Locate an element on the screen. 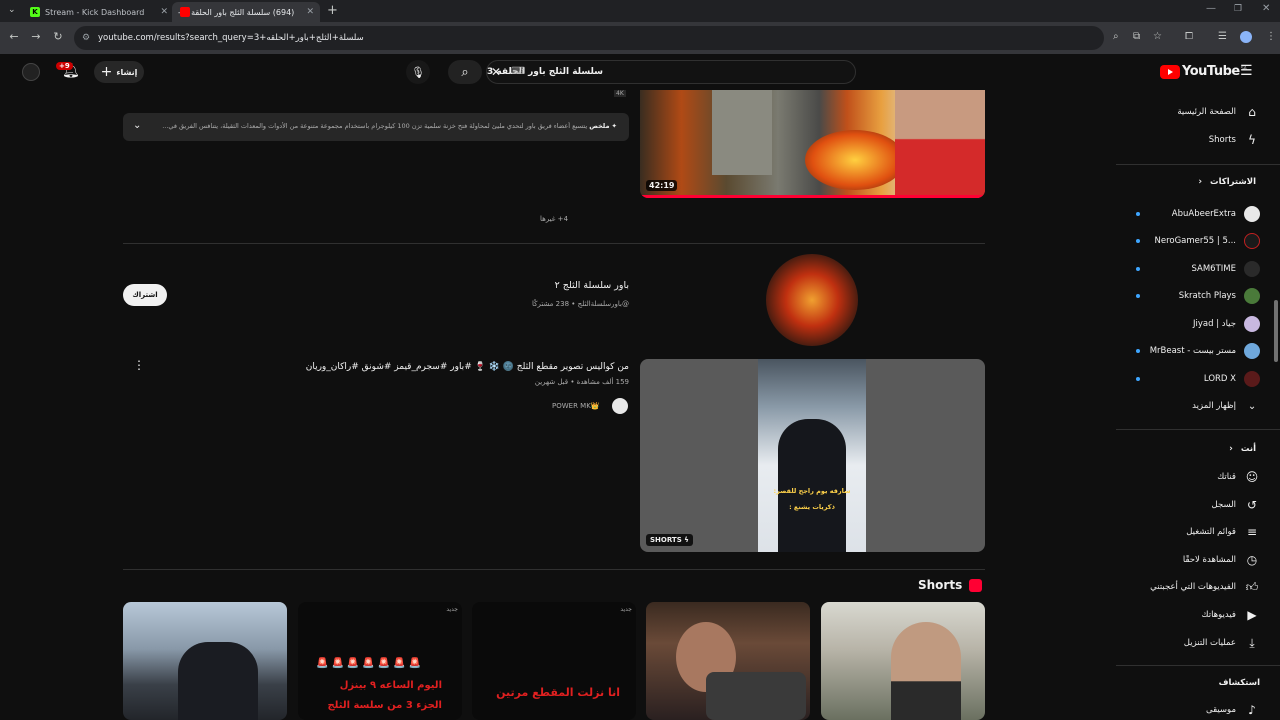  sidebar-item-channel: LORD X is located at coordinates (1232, 379).